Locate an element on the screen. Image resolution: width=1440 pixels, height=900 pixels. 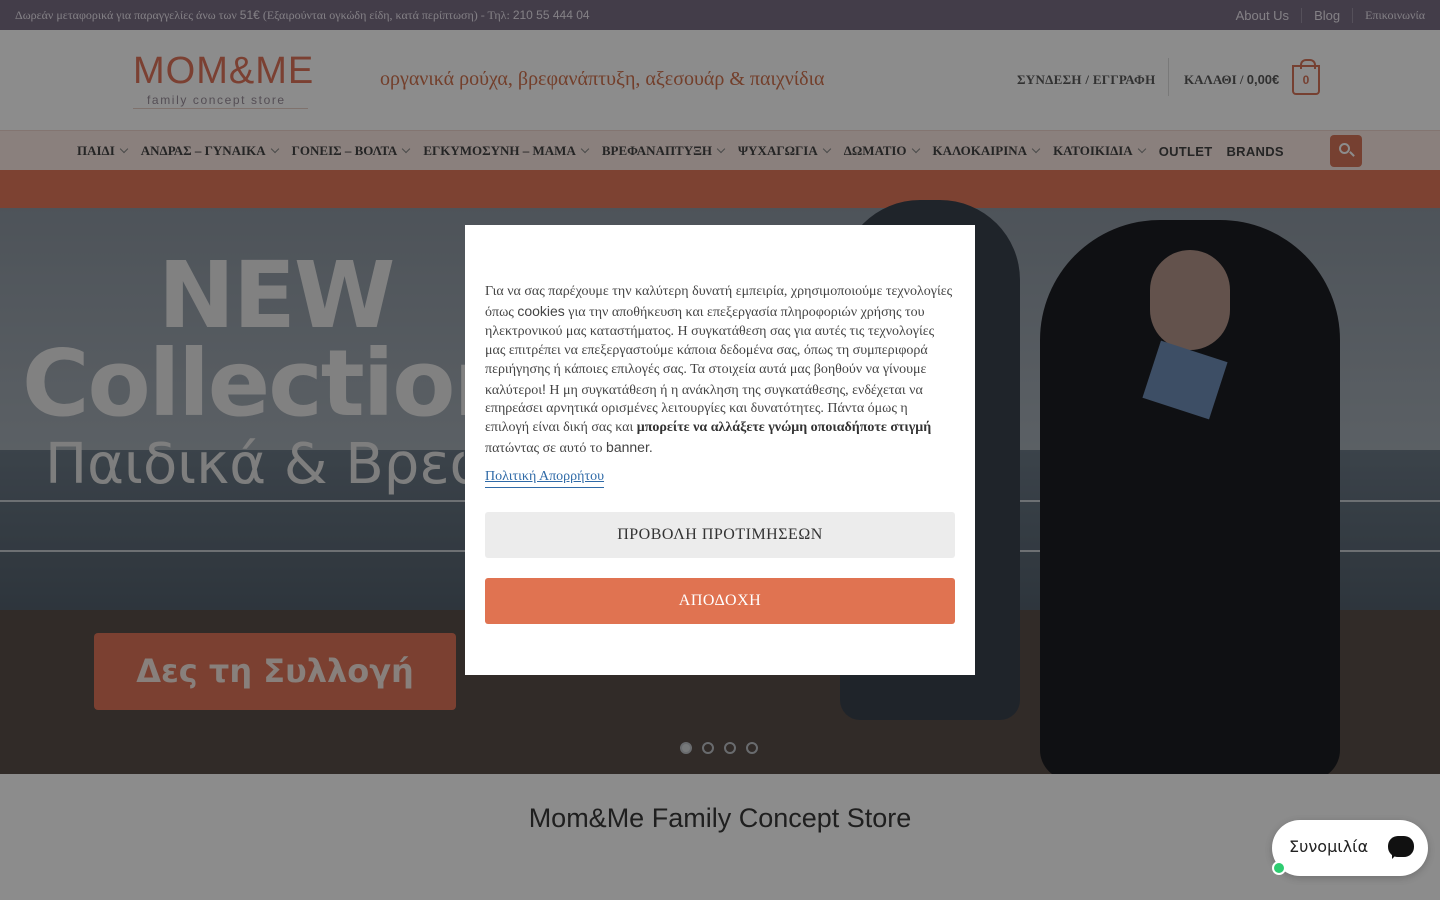
privacy-policy-link: Πολιτική Απορρήτου is located at coordinates (545, 479).